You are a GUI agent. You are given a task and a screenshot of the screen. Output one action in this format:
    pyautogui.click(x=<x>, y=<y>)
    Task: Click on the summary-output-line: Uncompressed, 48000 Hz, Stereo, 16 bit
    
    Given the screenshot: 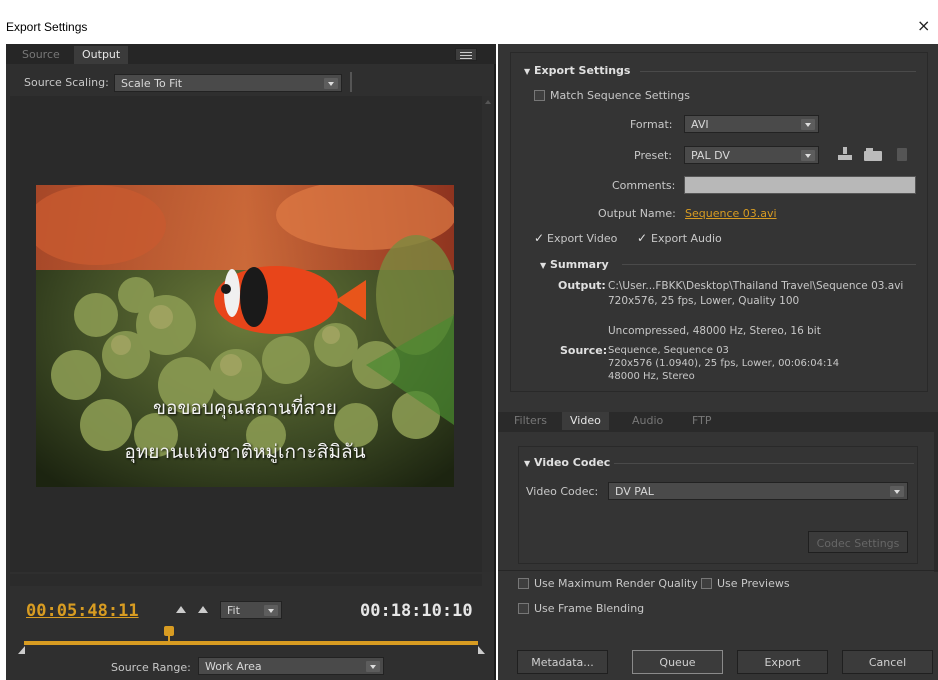 What is the action you would take?
    pyautogui.click(x=714, y=331)
    